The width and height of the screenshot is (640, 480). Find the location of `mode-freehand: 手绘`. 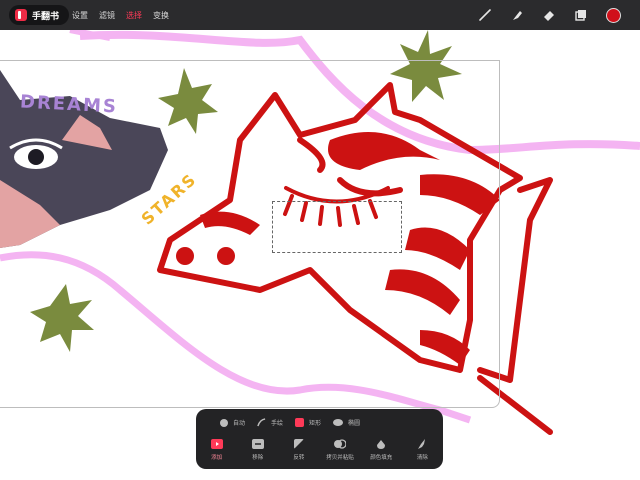

mode-freehand: 手绘 is located at coordinates (270, 422).